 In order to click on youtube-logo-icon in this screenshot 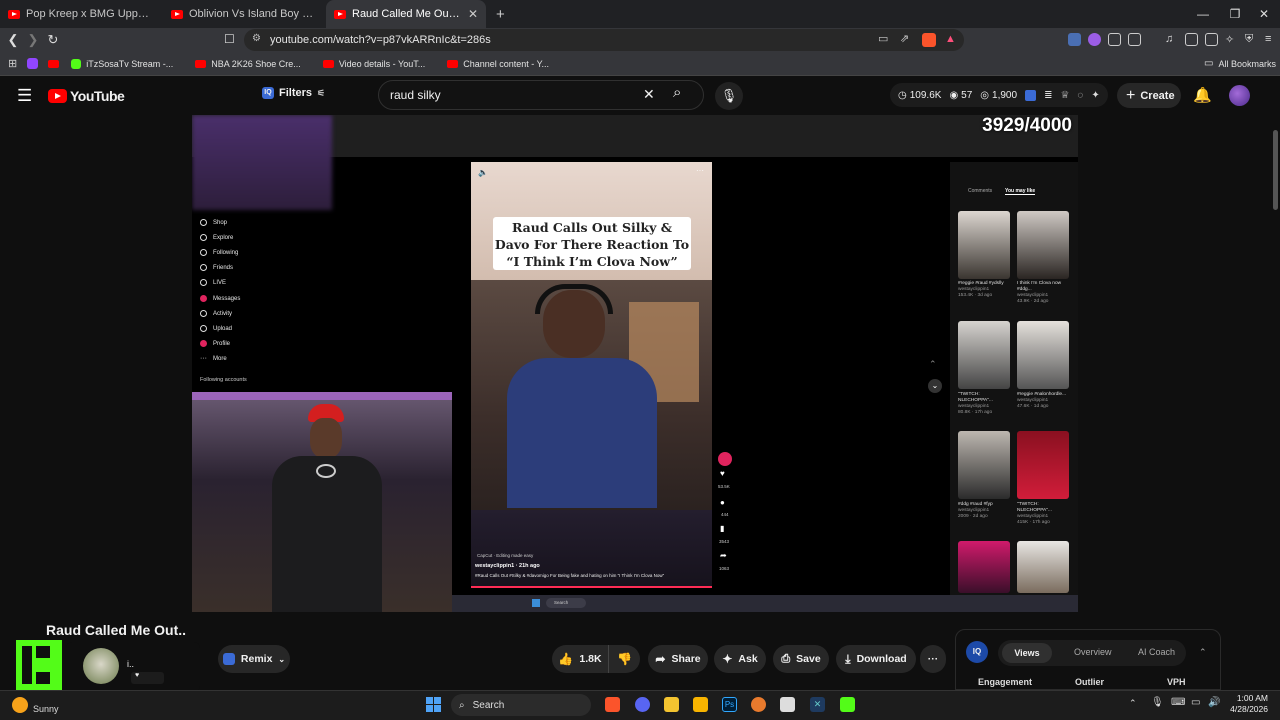, I will do `click(57, 96)`.